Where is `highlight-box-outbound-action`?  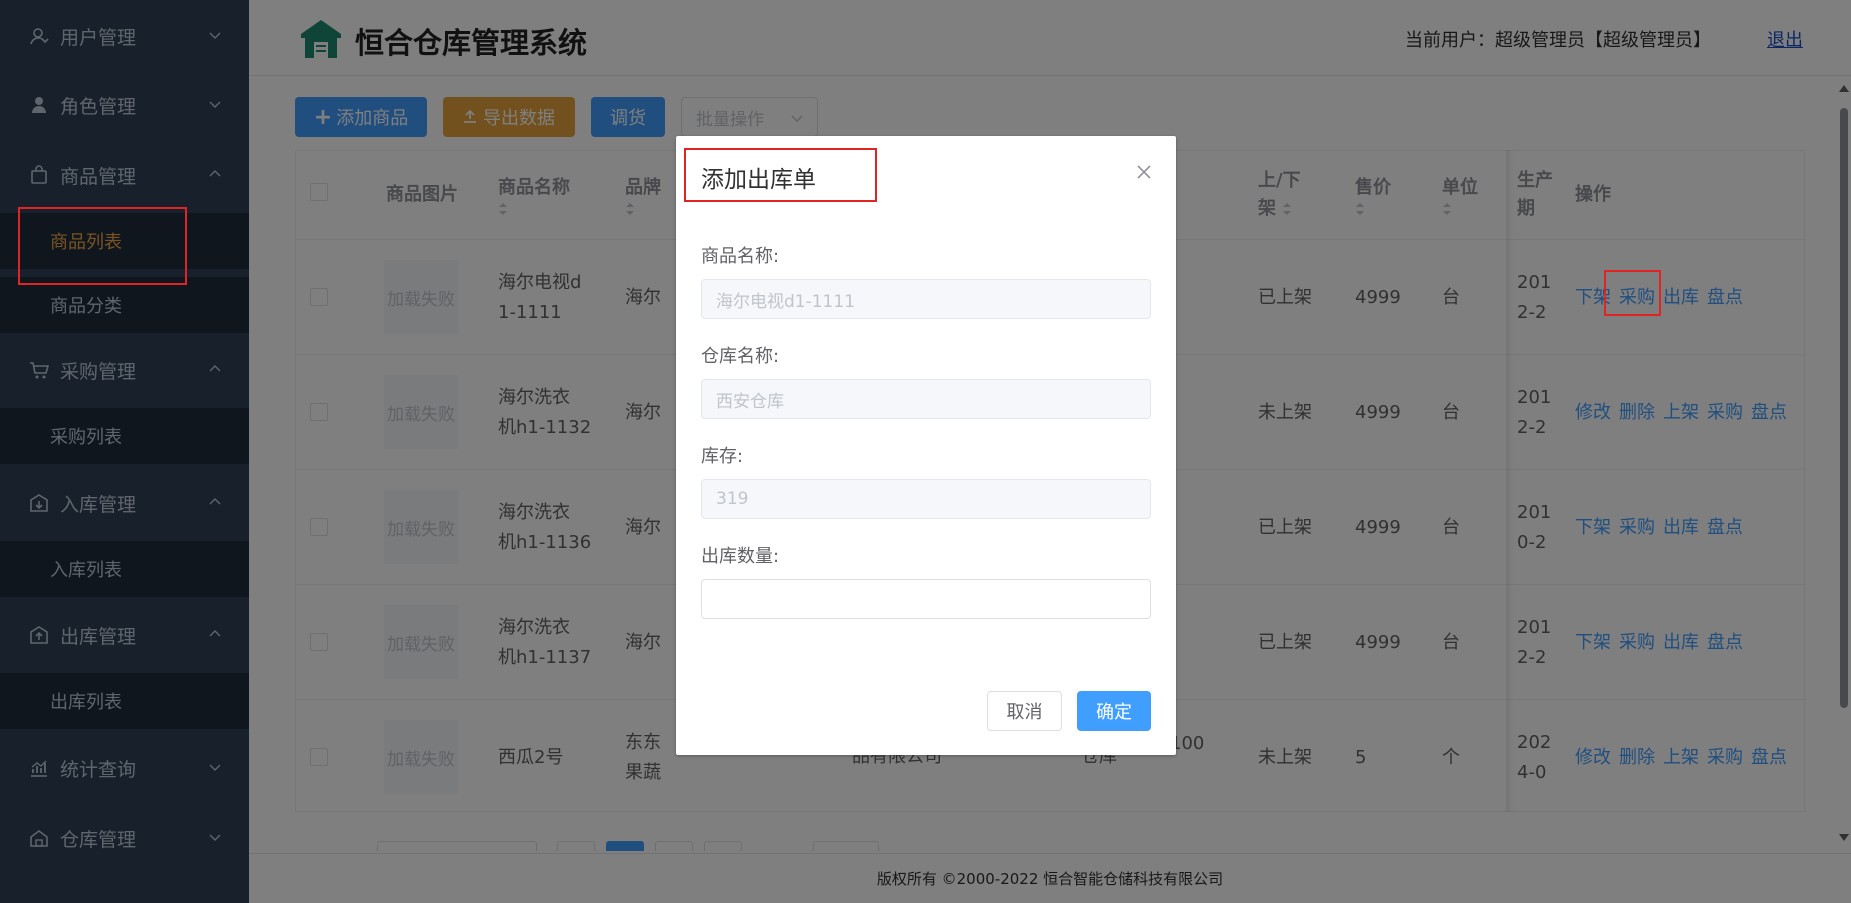 highlight-box-outbound-action is located at coordinates (1632, 293).